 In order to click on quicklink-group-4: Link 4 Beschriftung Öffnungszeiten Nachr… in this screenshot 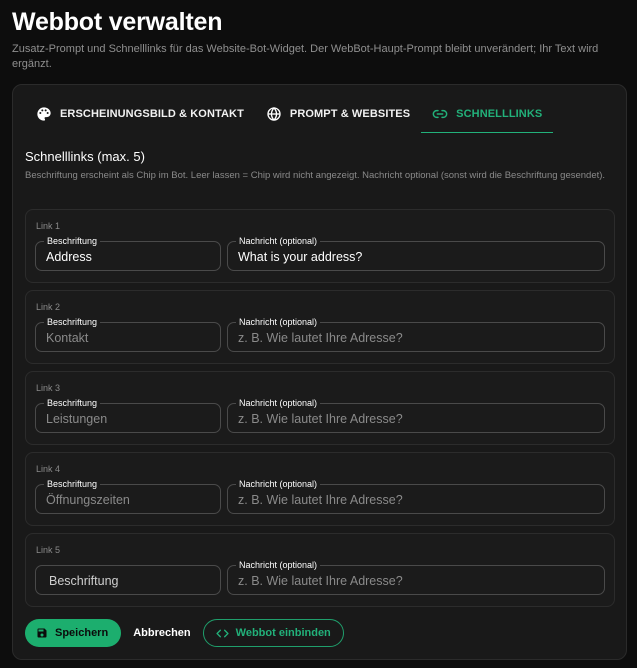, I will do `click(320, 489)`.